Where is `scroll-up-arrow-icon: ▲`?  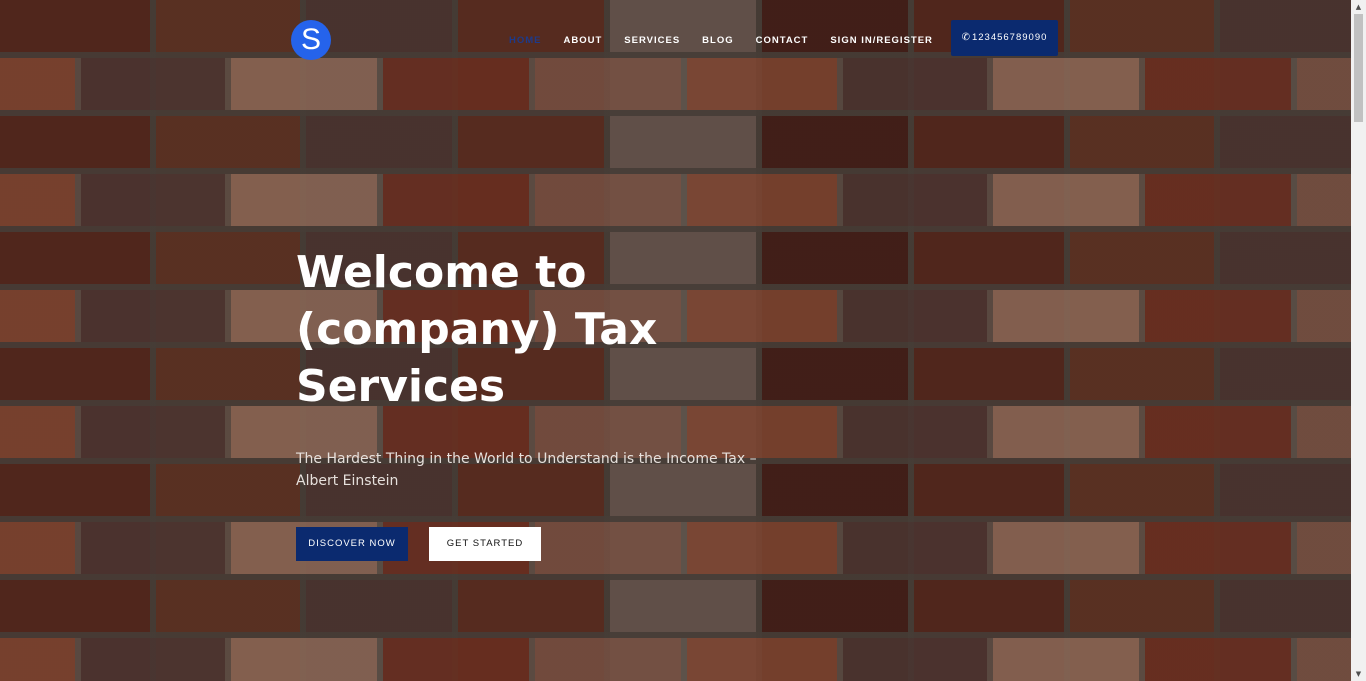
scroll-up-arrow-icon: ▲ is located at coordinates (1358, 7).